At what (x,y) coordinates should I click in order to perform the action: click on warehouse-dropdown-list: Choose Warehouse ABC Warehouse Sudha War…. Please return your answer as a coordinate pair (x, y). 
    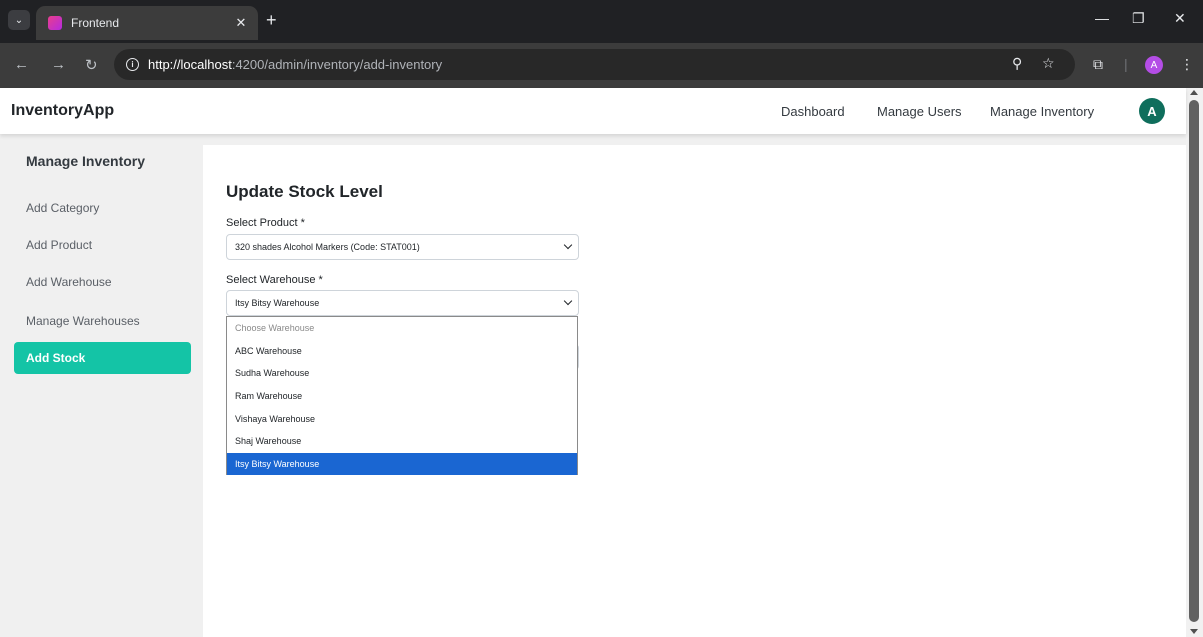
    Looking at the image, I should click on (402, 396).